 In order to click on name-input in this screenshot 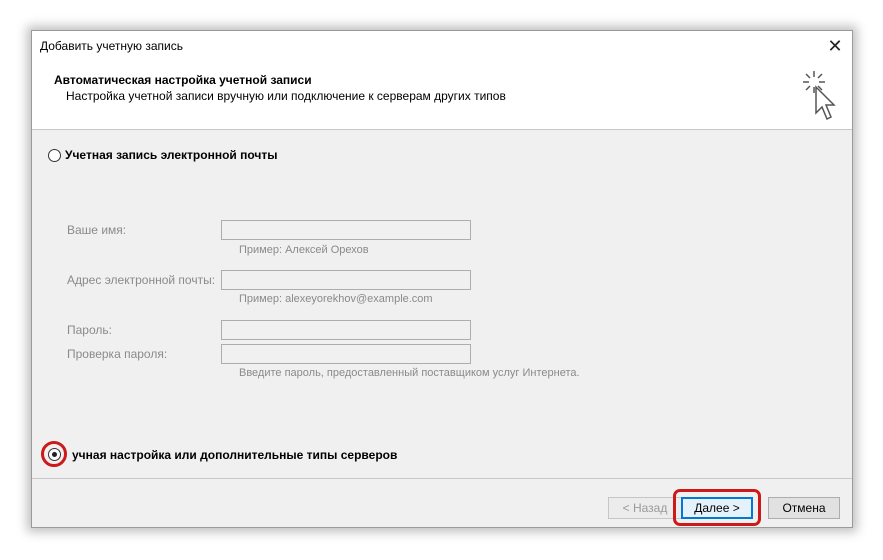, I will do `click(346, 230)`.